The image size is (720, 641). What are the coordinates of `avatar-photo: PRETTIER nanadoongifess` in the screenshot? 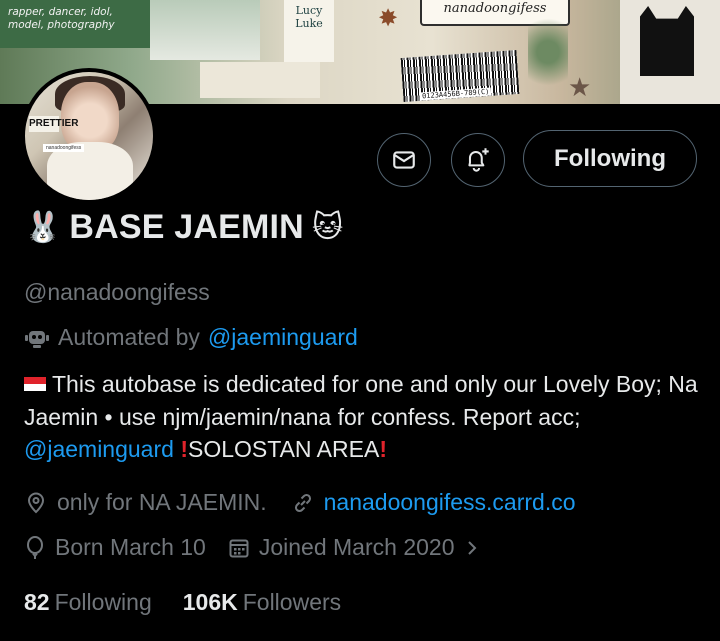 It's located at (89, 136).